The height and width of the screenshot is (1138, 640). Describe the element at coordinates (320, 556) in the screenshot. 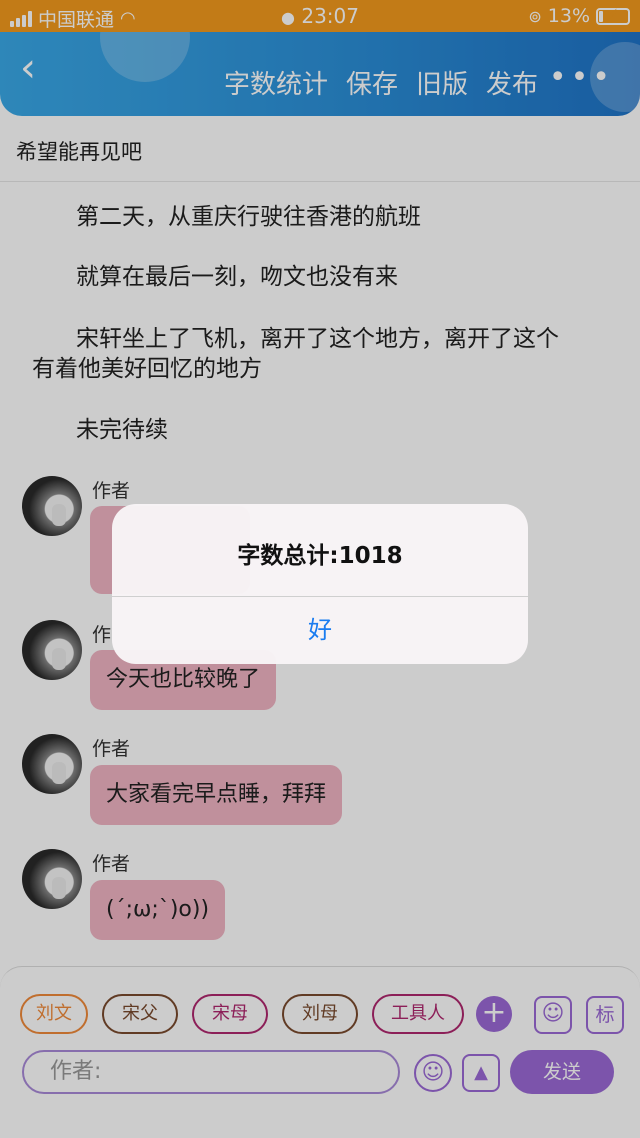

I see `alert-message: 字数总计:1018` at that location.